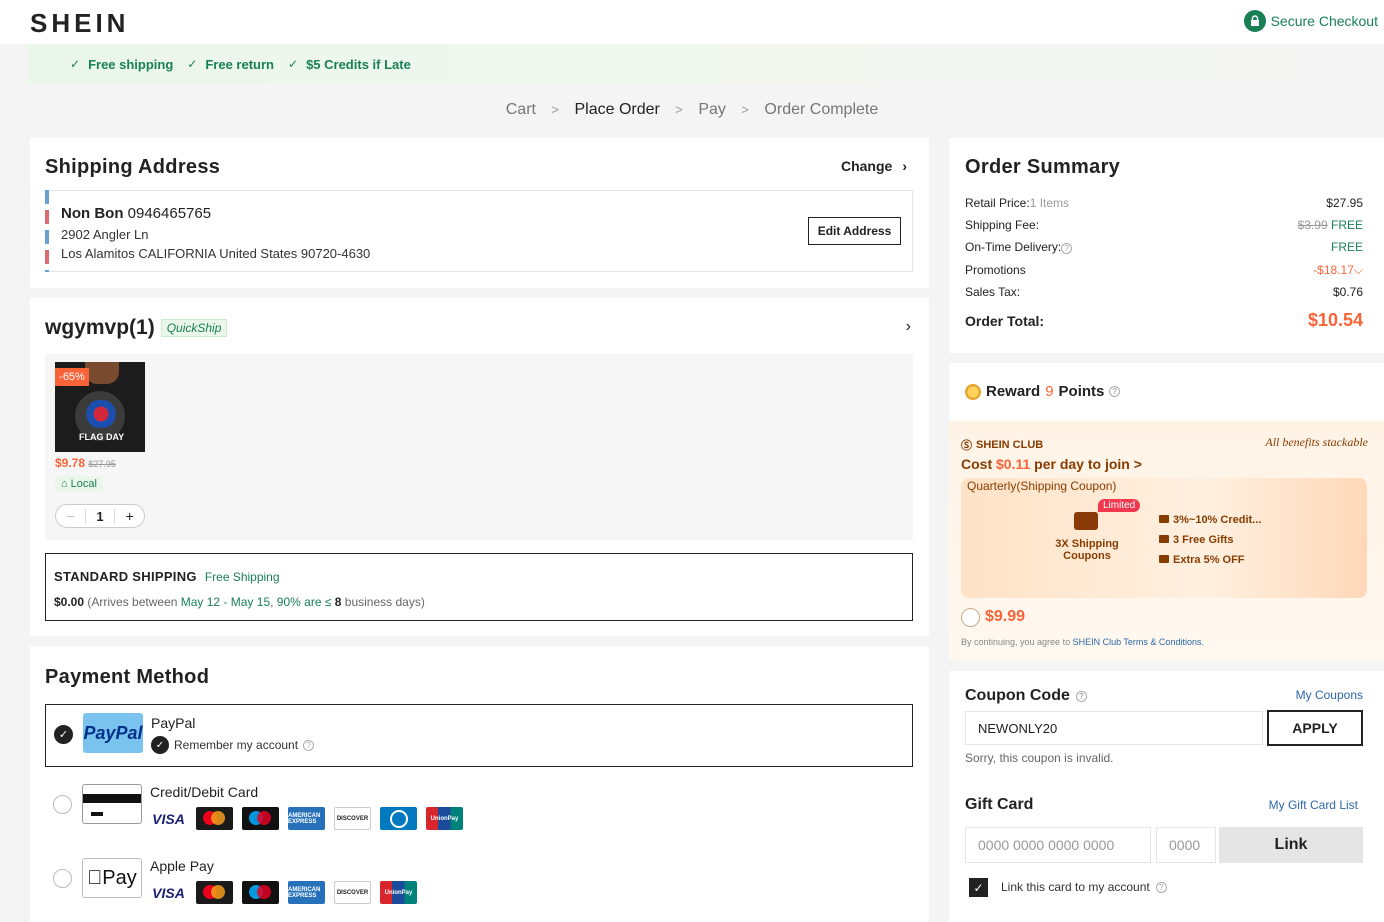 This screenshot has height=922, width=1384. Describe the element at coordinates (555, 109) in the screenshot. I see `chevron-right-icon: >` at that location.